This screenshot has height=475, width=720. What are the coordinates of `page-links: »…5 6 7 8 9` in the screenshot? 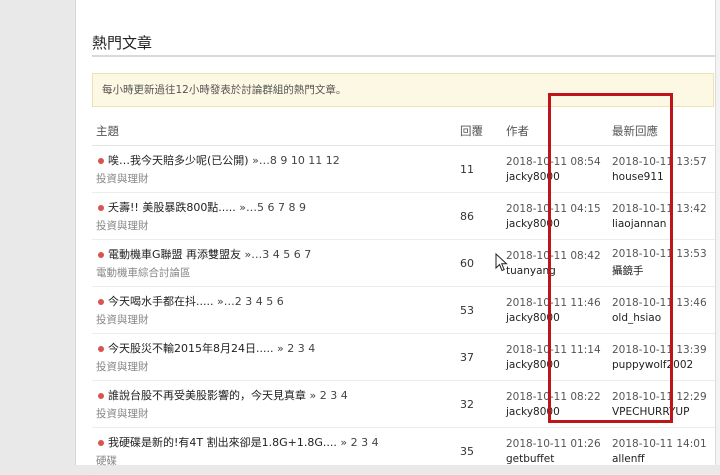 It's located at (272, 207).